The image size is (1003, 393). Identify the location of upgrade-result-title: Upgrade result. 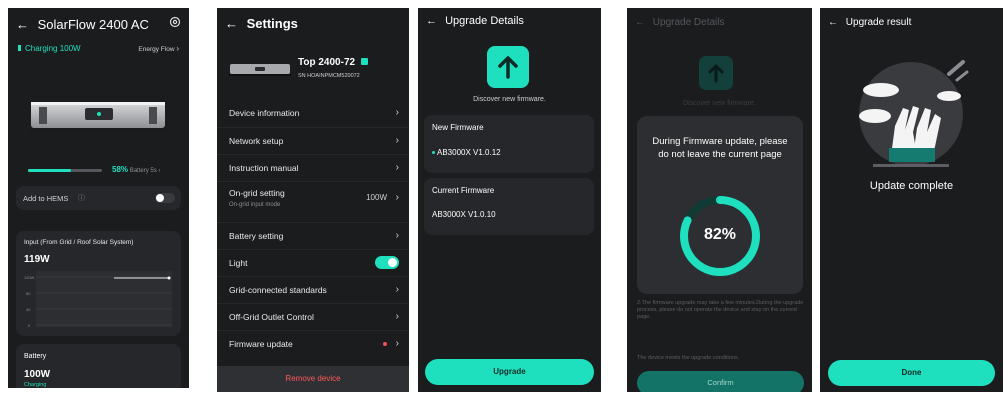
(878, 22).